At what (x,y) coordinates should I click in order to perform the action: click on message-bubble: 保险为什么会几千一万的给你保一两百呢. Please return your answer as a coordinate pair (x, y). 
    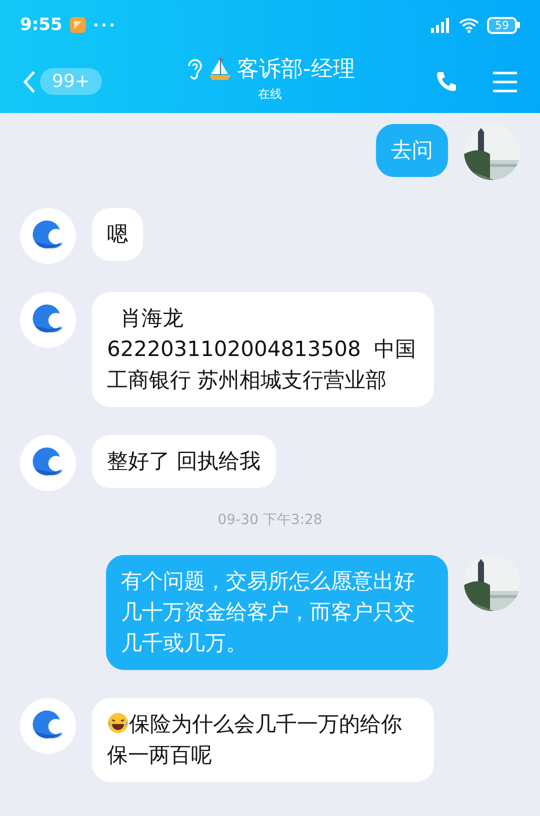
    Looking at the image, I should click on (263, 740).